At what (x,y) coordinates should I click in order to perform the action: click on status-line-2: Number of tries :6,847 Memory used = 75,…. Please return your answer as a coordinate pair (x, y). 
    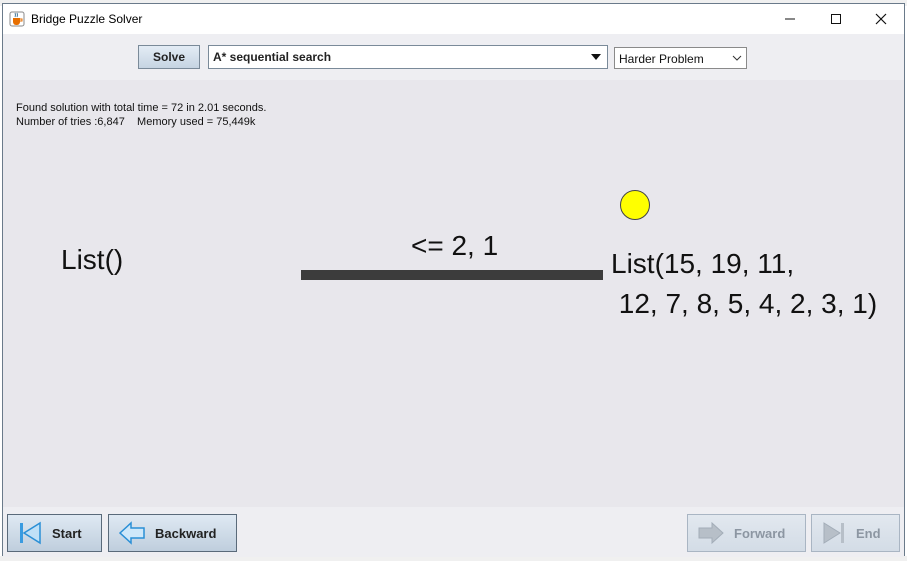
    Looking at the image, I should click on (136, 122).